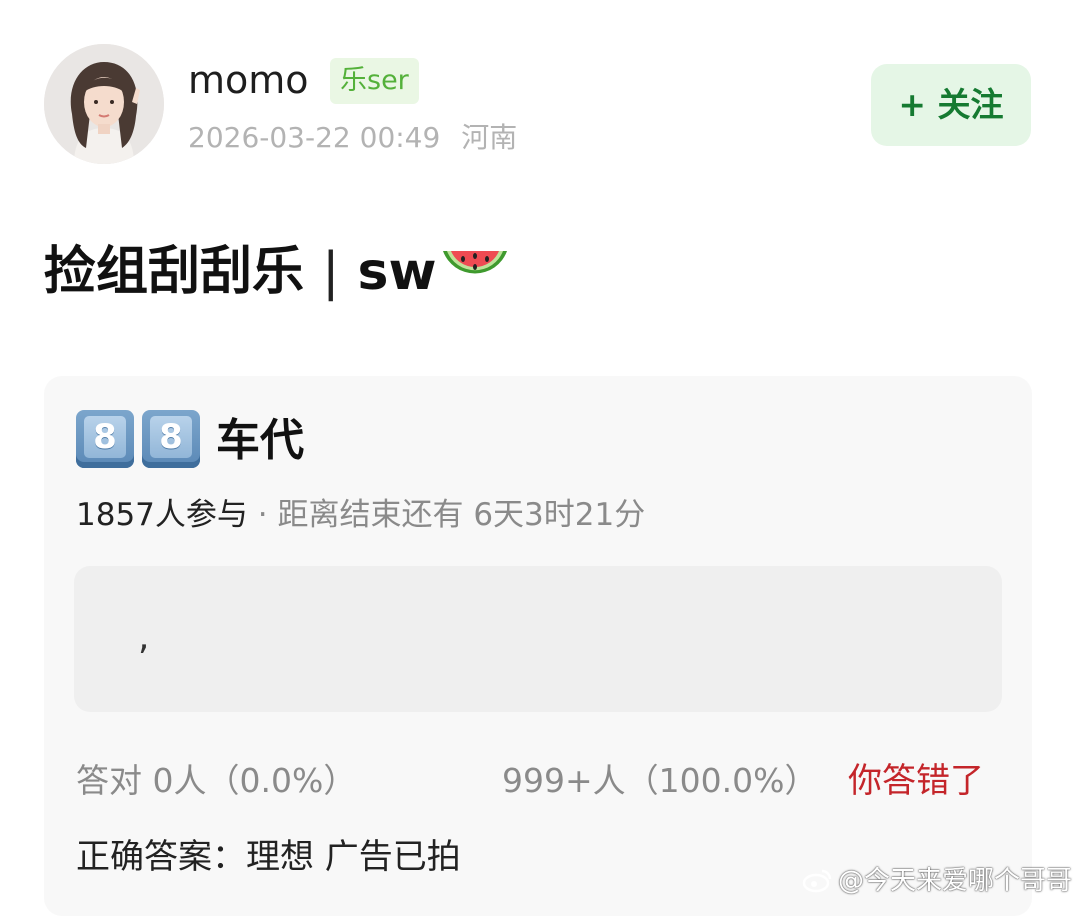 The width and height of the screenshot is (1076, 916). Describe the element at coordinates (216, 780) in the screenshot. I see `correct-stat: 答对 0人（0.0%）` at that location.